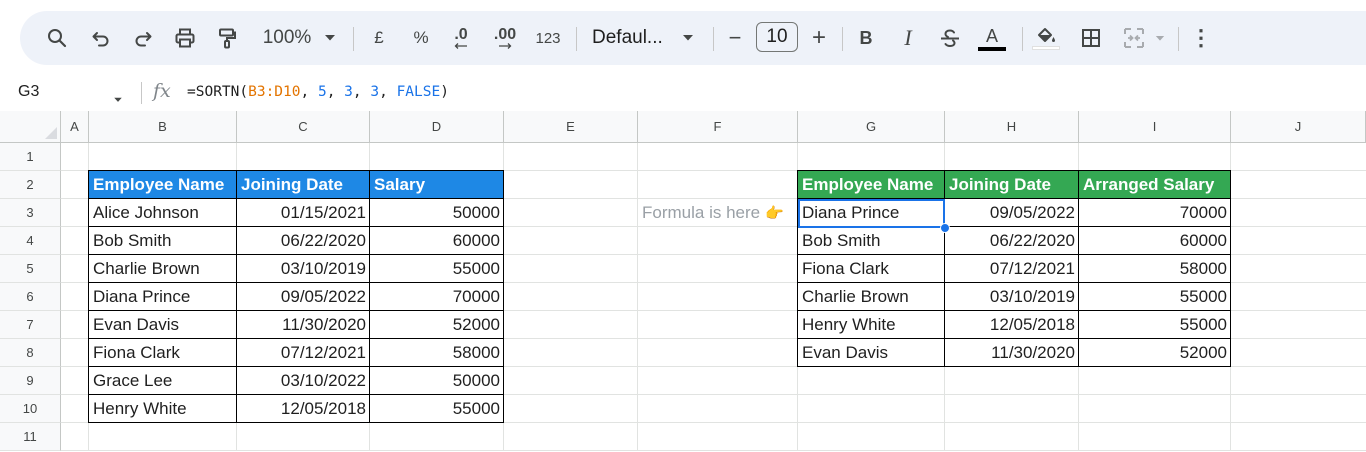  What do you see at coordinates (871, 241) in the screenshot?
I see `result-table-cell: Bob Smith` at bounding box center [871, 241].